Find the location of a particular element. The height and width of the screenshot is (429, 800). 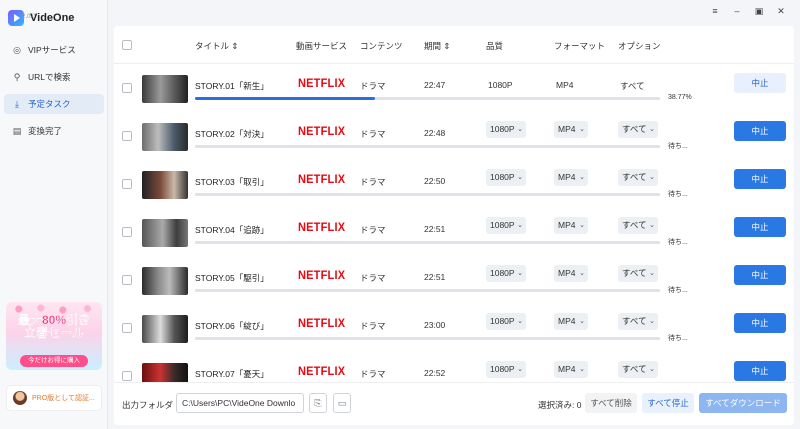

option-value: すべて is located at coordinates (632, 86).